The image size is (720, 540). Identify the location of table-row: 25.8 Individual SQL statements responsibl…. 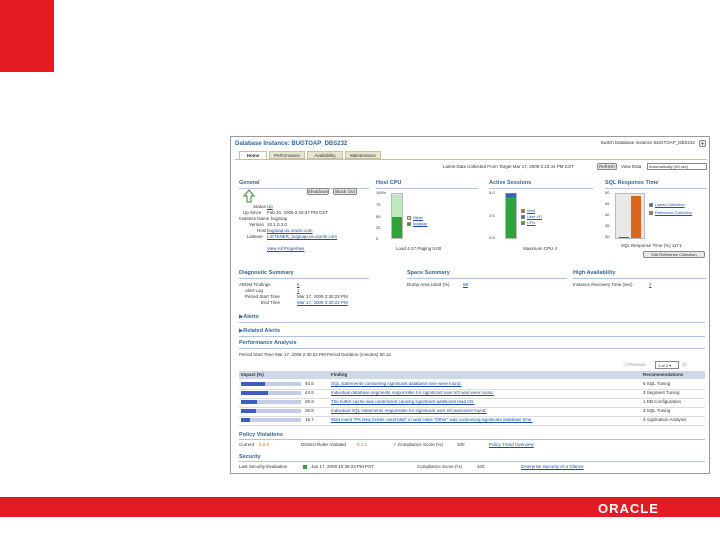
(472, 411).